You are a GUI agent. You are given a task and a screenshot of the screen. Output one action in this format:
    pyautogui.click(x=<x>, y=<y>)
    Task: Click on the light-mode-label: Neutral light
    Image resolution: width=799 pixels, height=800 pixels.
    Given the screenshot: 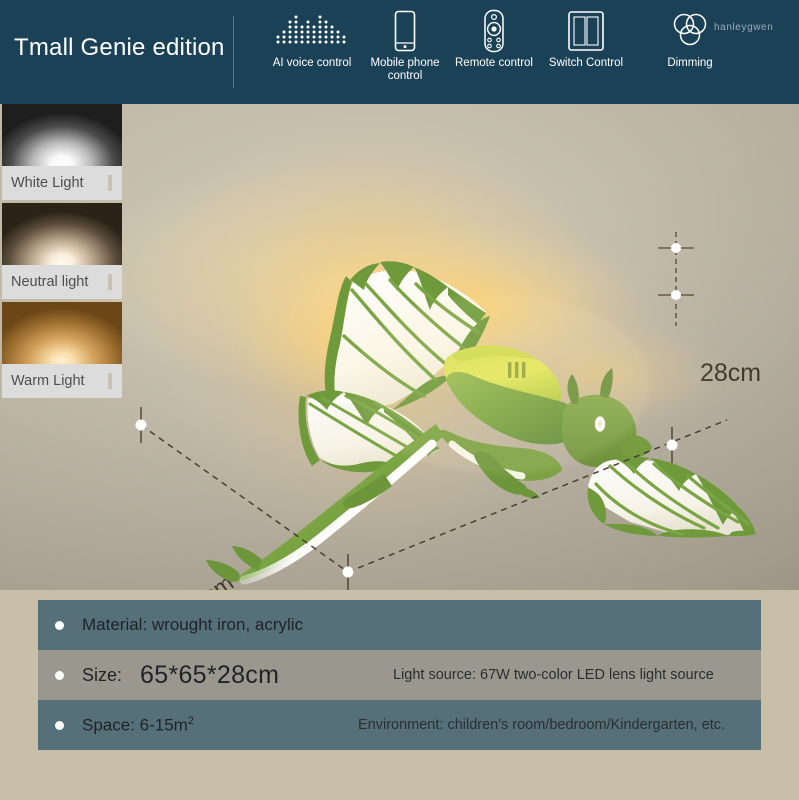 What is the action you would take?
    pyautogui.click(x=62, y=282)
    